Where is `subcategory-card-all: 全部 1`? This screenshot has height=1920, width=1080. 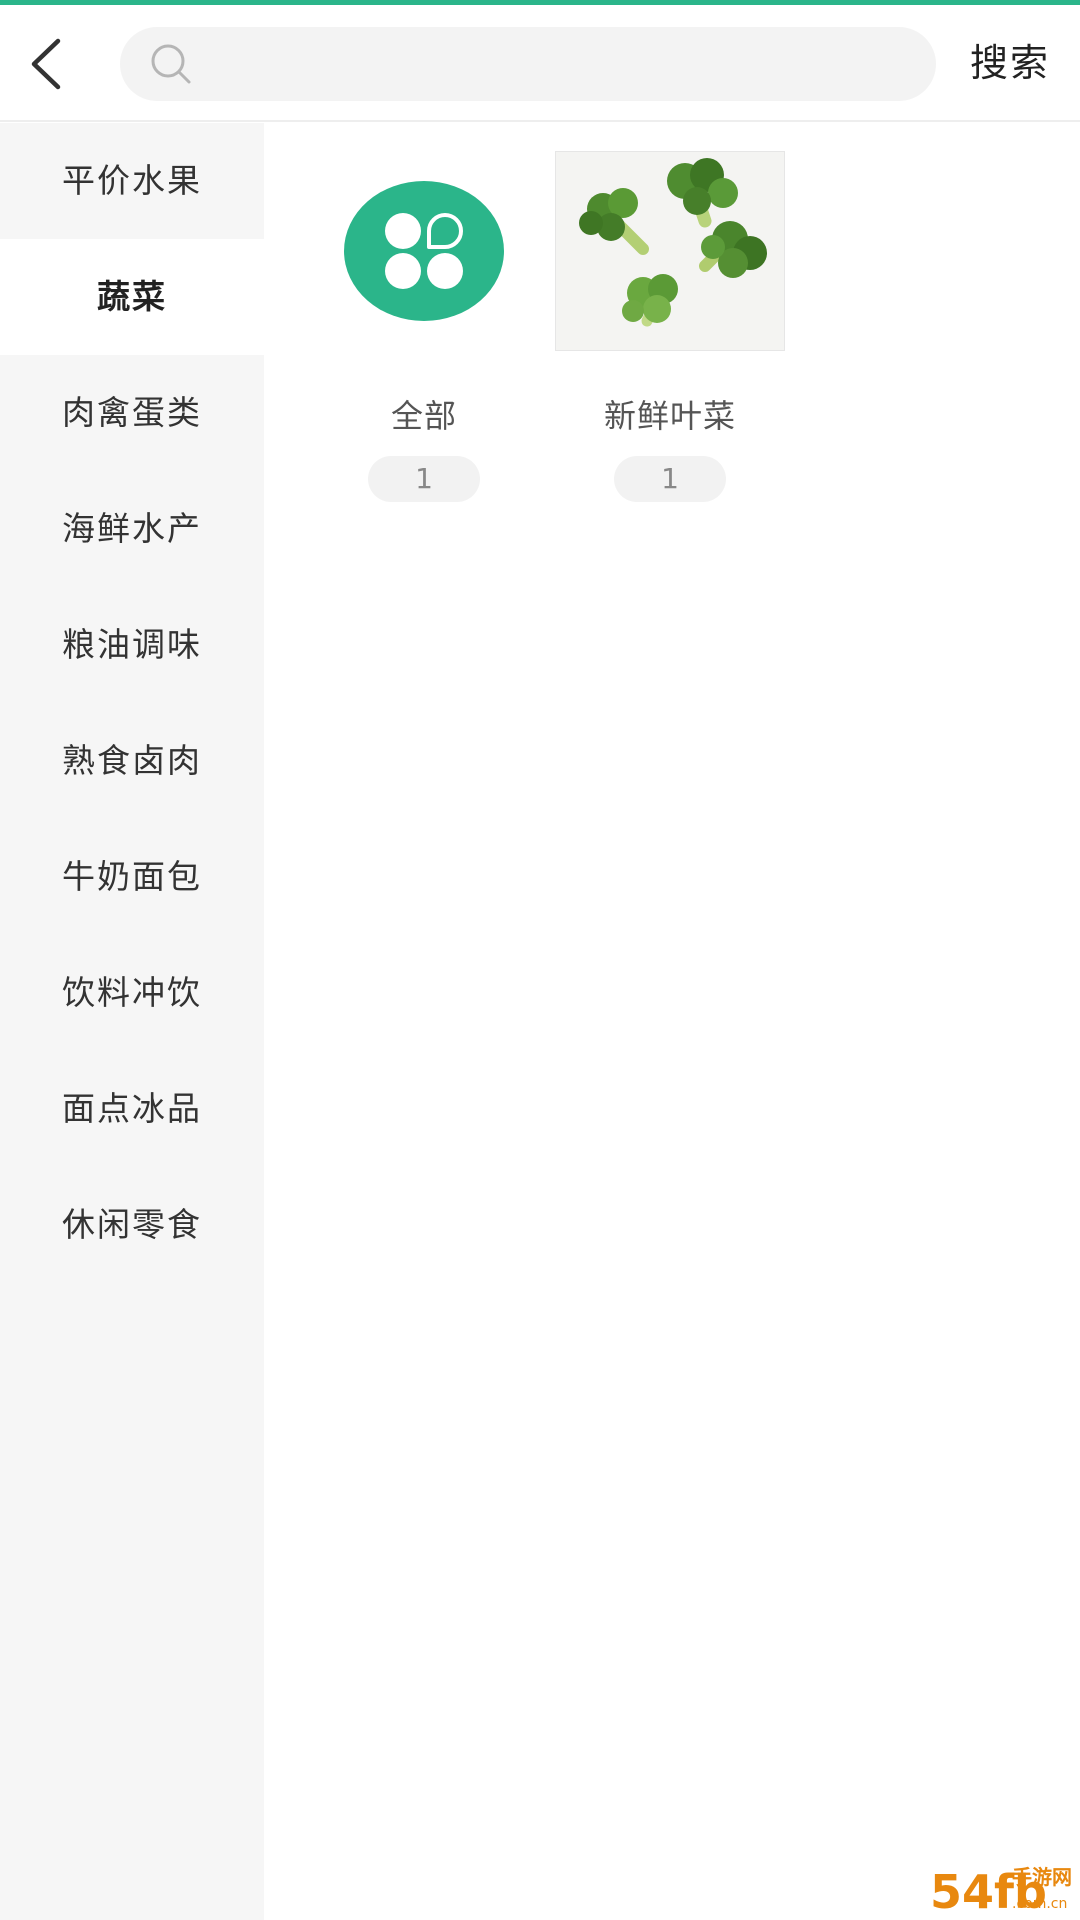 subcategory-card-all: 全部 1 is located at coordinates (424, 336).